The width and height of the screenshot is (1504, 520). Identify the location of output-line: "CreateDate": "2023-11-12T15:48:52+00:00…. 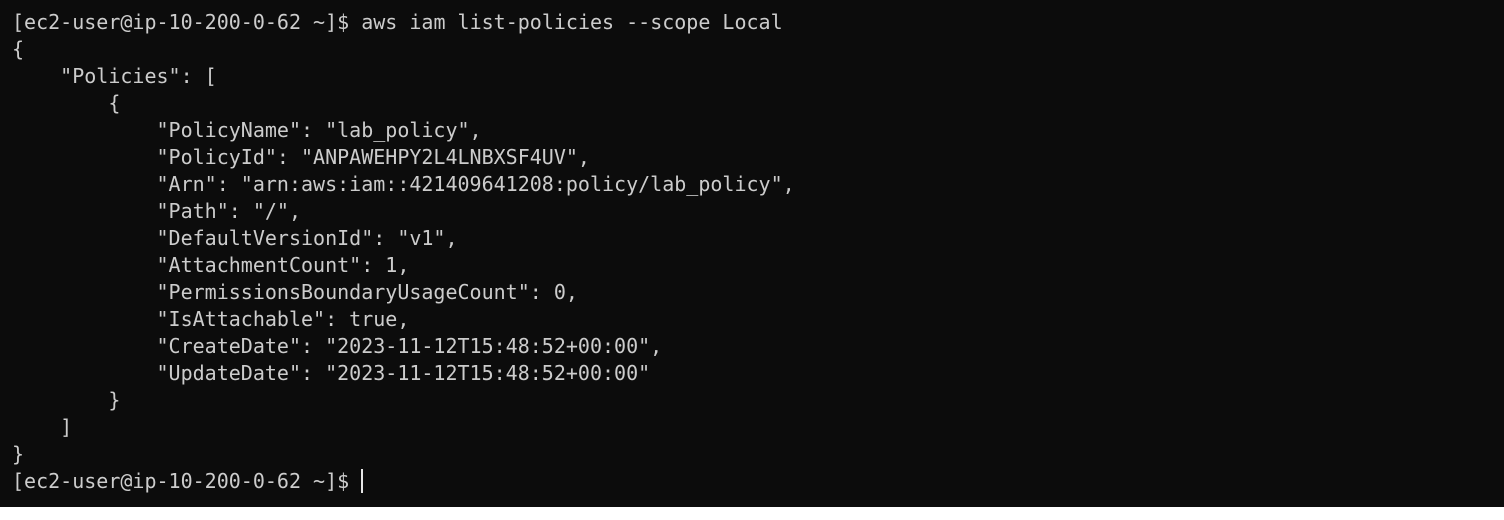
(337, 346).